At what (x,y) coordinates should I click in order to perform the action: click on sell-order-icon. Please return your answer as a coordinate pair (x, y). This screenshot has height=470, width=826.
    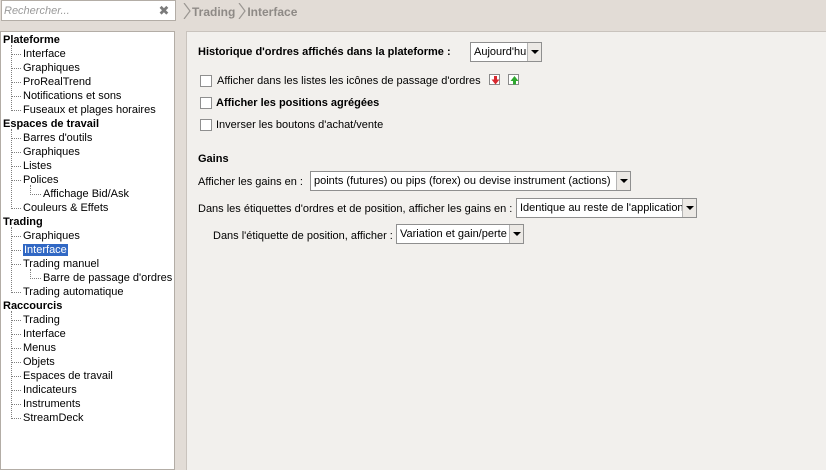
    Looking at the image, I should click on (494, 79).